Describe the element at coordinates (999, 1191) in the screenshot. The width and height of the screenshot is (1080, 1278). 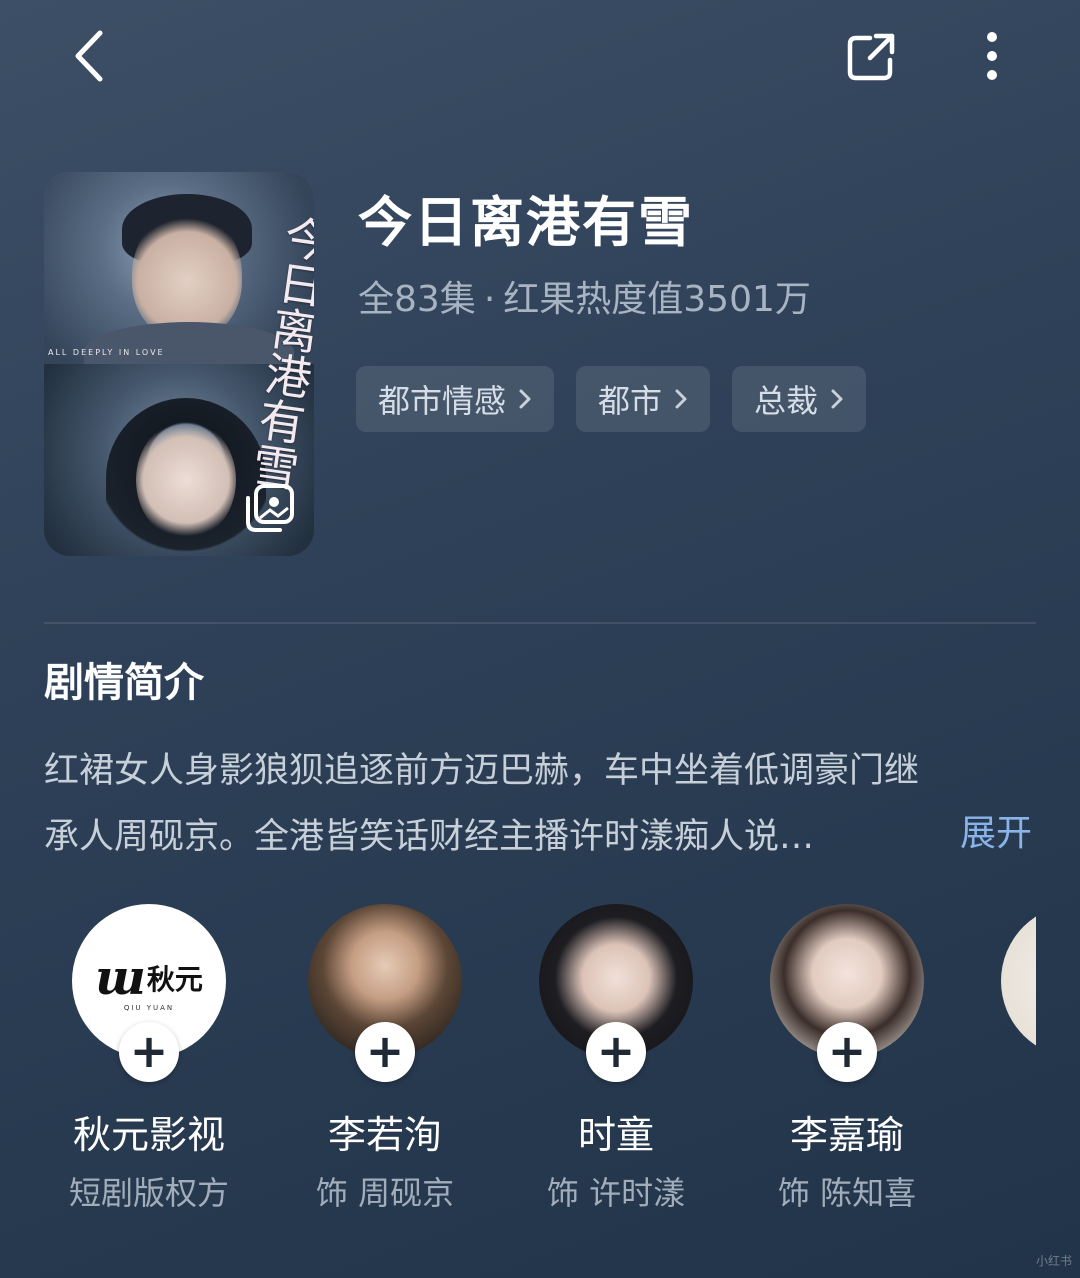
I see `cast-role: 饰` at that location.